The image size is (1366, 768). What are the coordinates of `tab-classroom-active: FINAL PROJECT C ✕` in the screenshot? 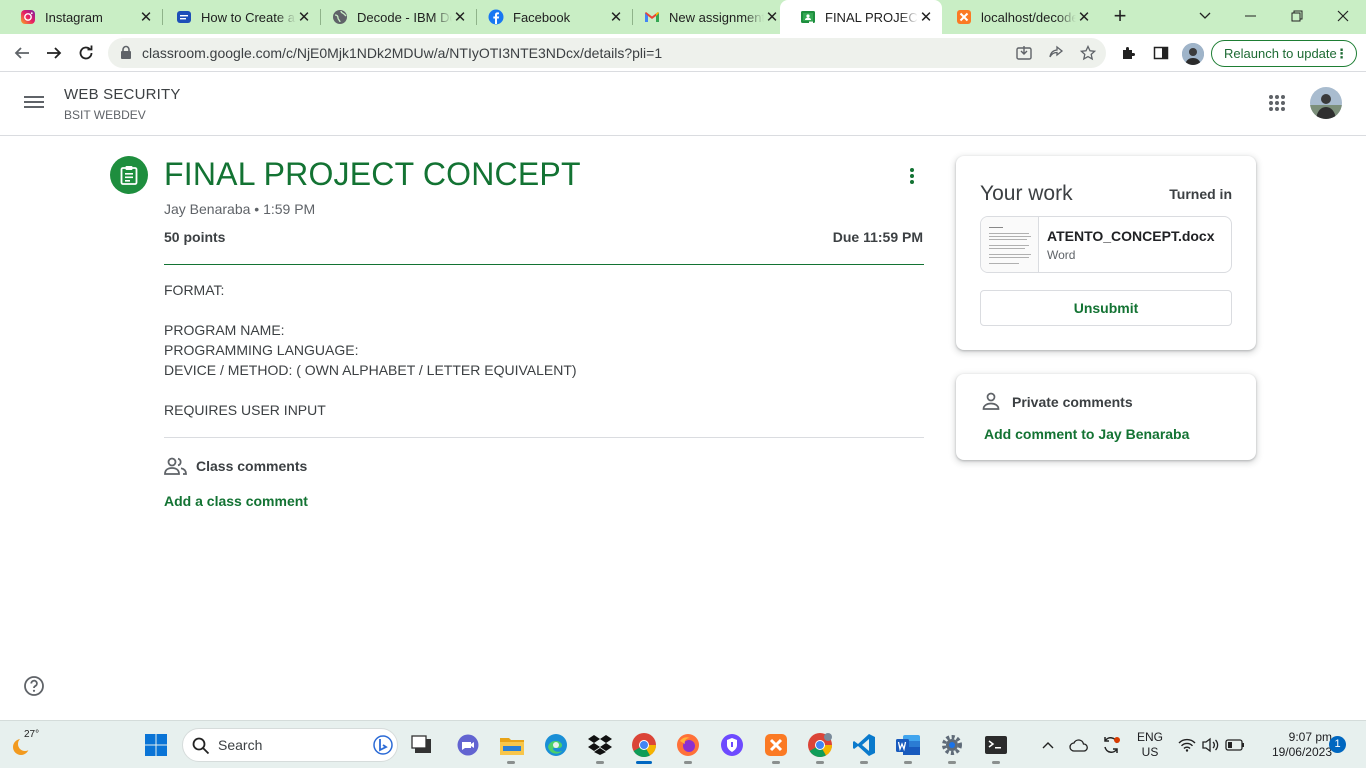 It's located at (861, 17).